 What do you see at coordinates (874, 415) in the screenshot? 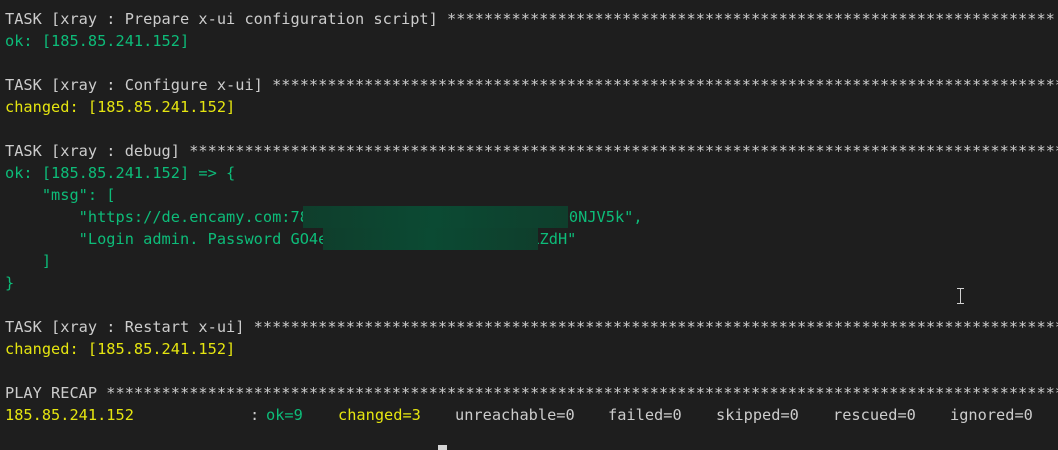
I see `recap-rescued: rescued=0` at bounding box center [874, 415].